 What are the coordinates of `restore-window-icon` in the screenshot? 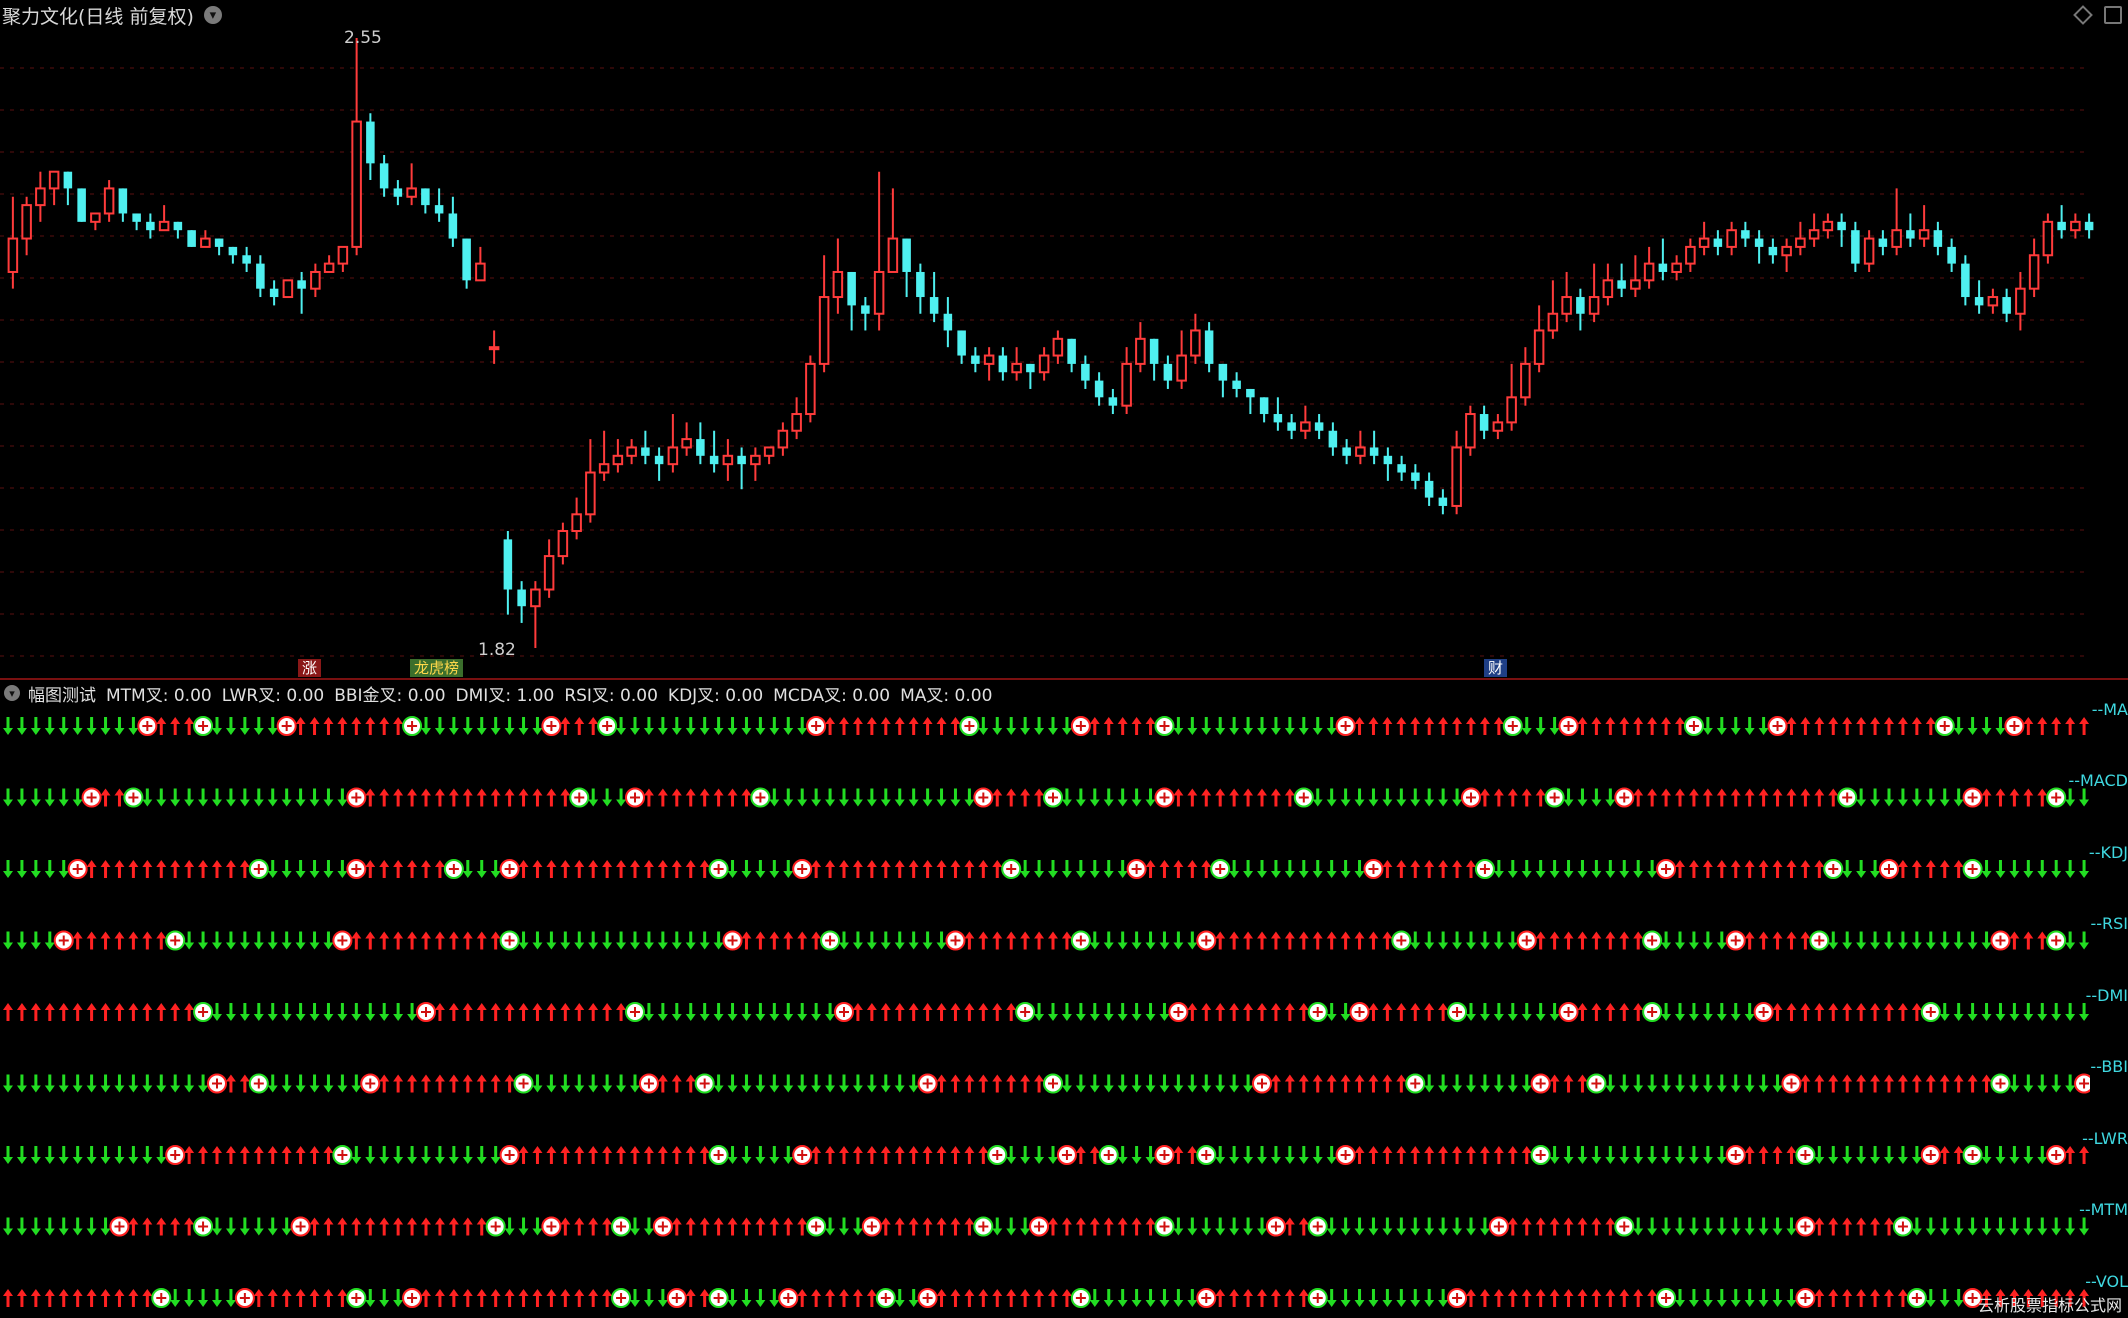 It's located at (2113, 15).